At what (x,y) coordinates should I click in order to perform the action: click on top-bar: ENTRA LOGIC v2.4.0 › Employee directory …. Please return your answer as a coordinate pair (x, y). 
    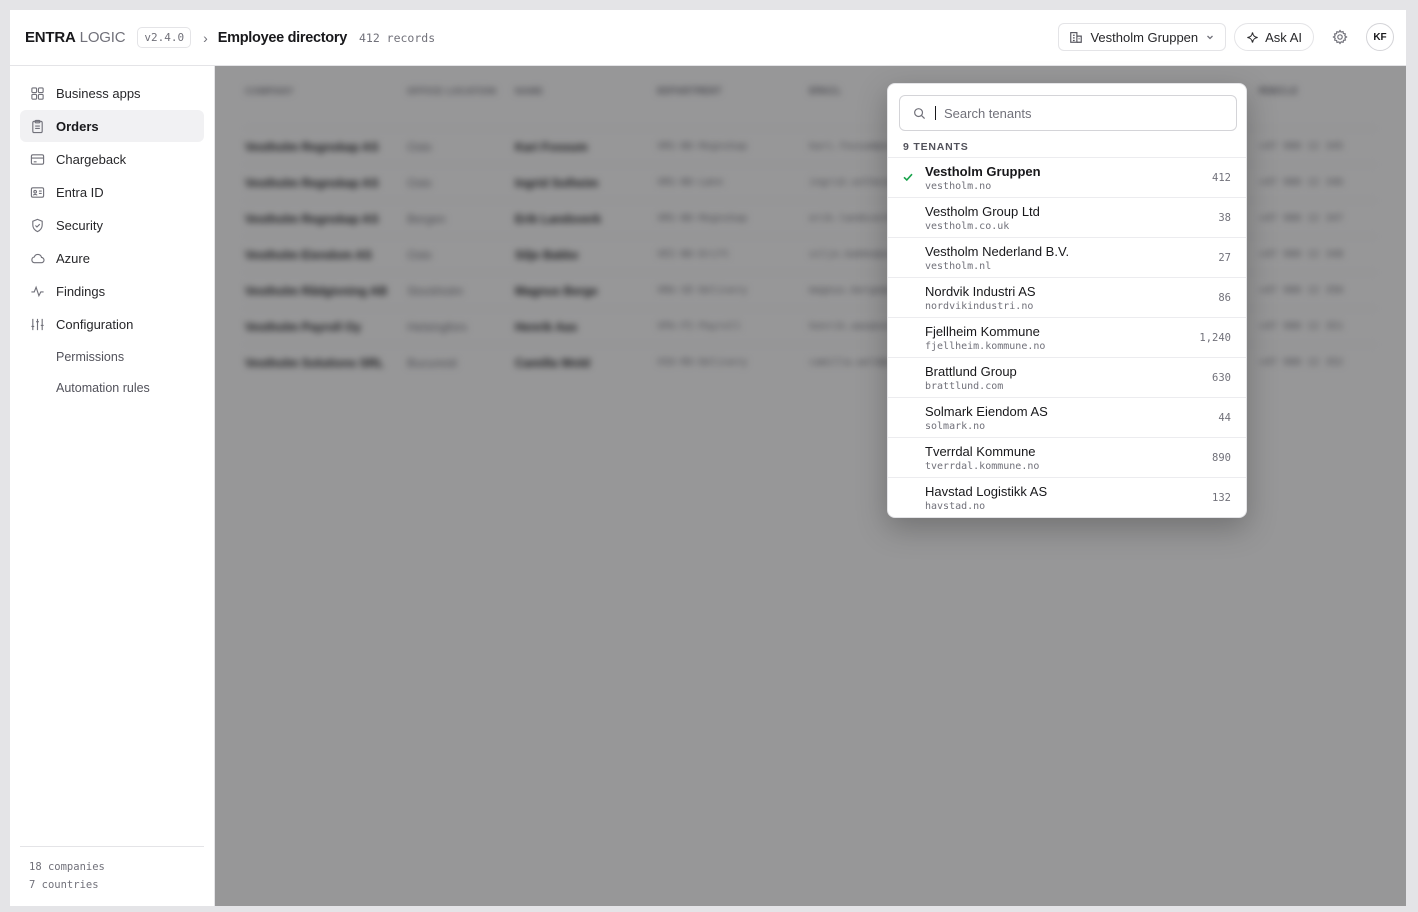
    Looking at the image, I should click on (708, 38).